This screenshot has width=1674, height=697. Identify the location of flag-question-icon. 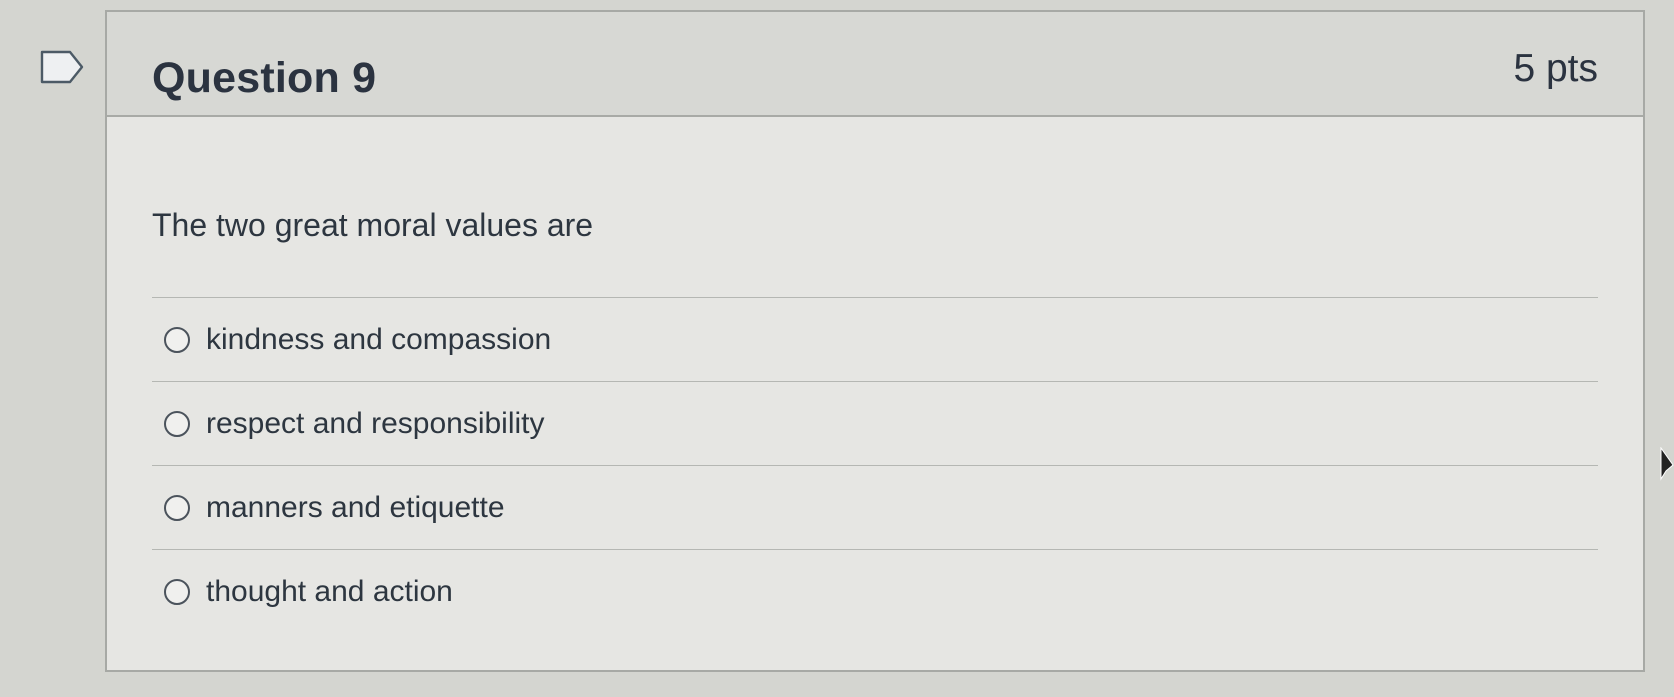
(62, 67).